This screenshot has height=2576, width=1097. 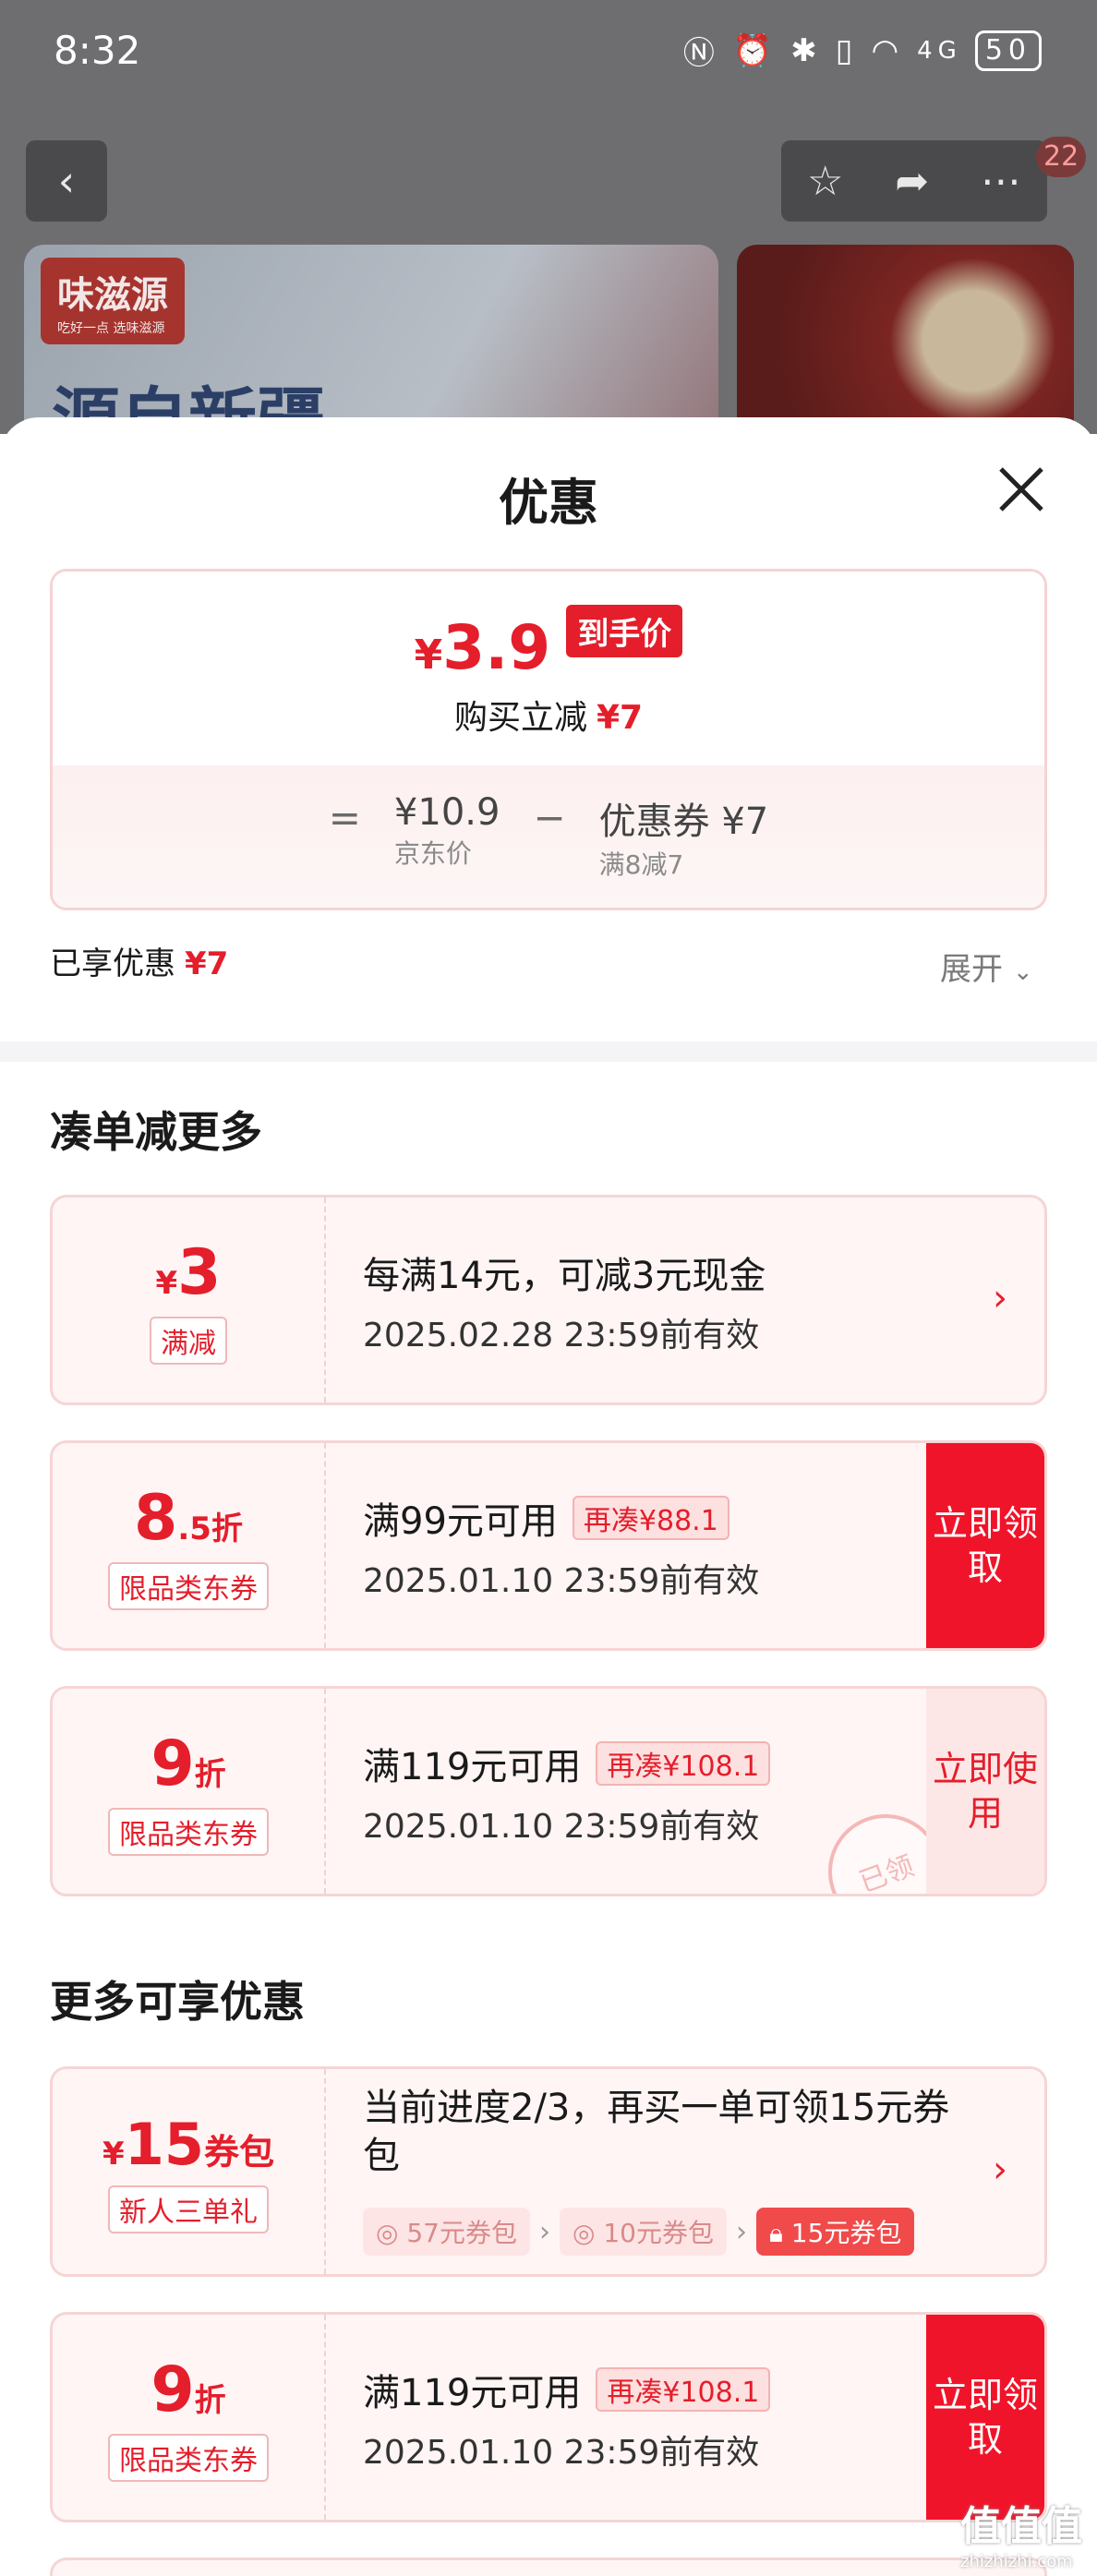 What do you see at coordinates (344, 817) in the screenshot?
I see `equals-sign: =` at bounding box center [344, 817].